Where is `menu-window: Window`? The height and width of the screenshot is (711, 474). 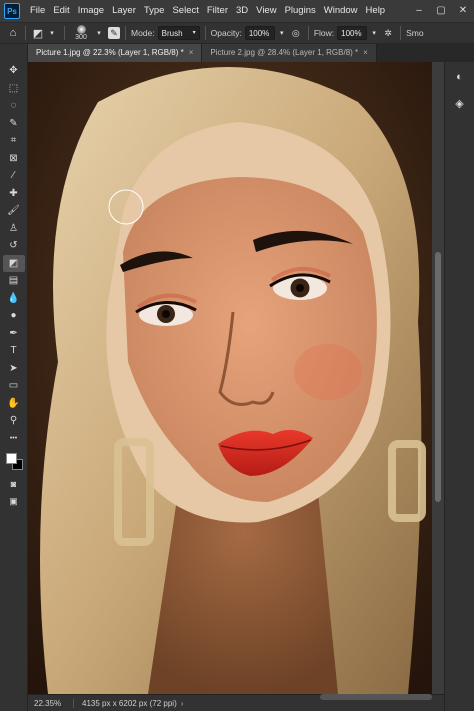 menu-window: Window is located at coordinates (341, 11).